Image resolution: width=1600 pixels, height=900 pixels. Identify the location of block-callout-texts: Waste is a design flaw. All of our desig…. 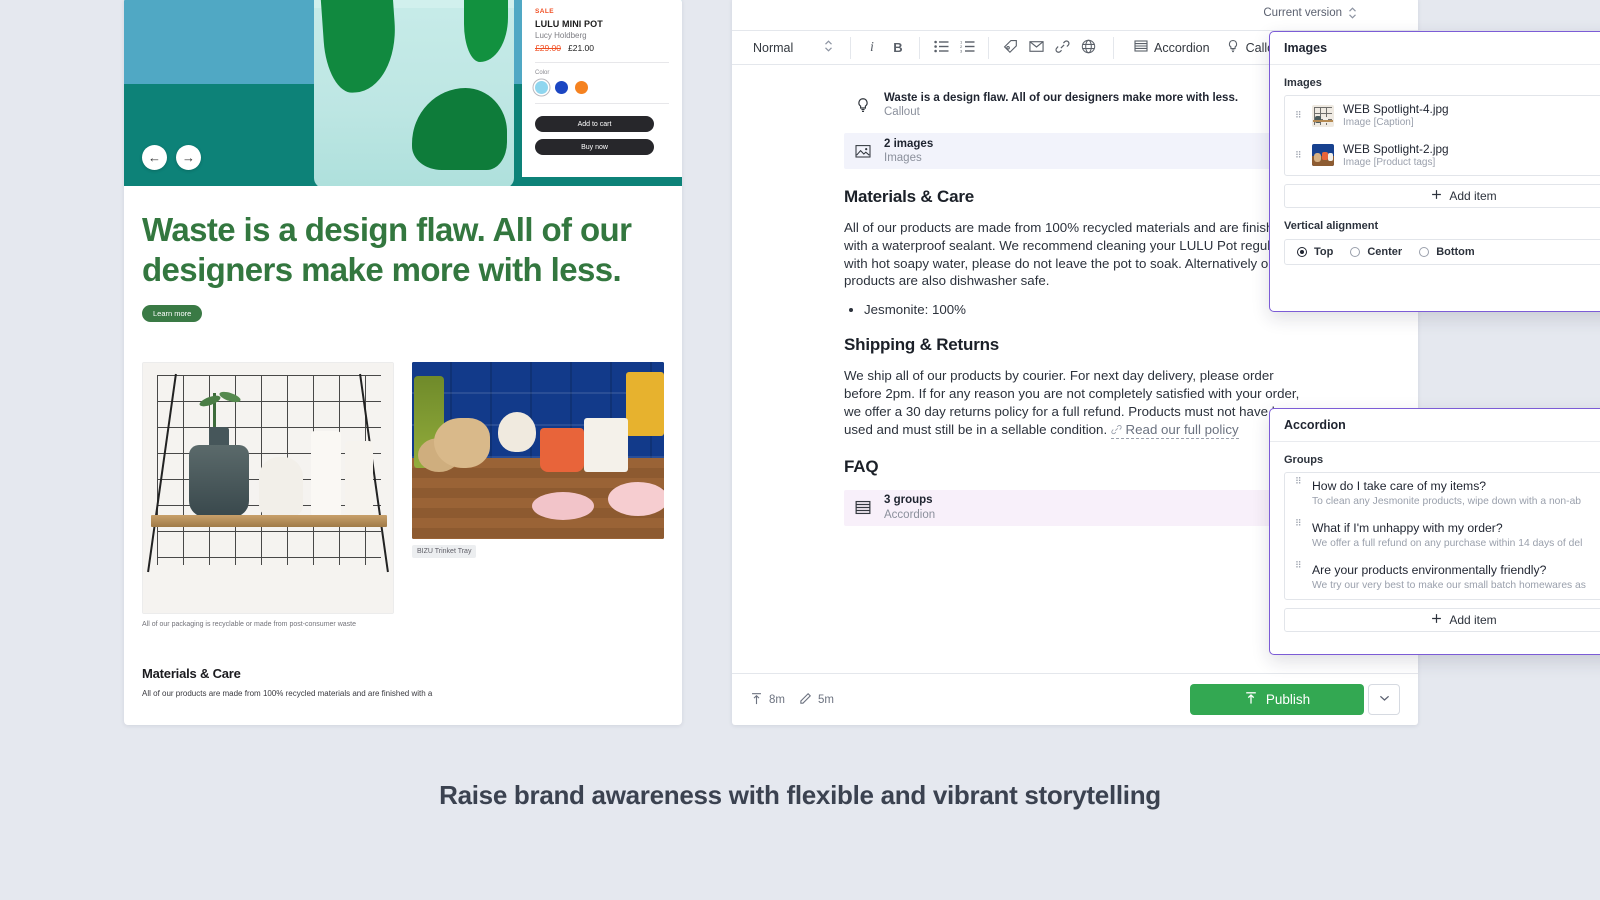
(1061, 105).